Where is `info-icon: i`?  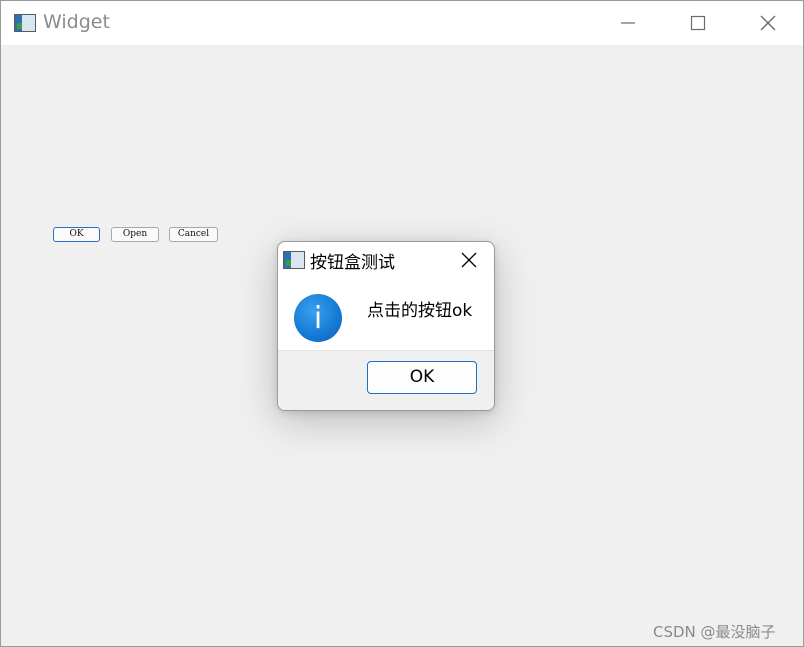 info-icon: i is located at coordinates (318, 318).